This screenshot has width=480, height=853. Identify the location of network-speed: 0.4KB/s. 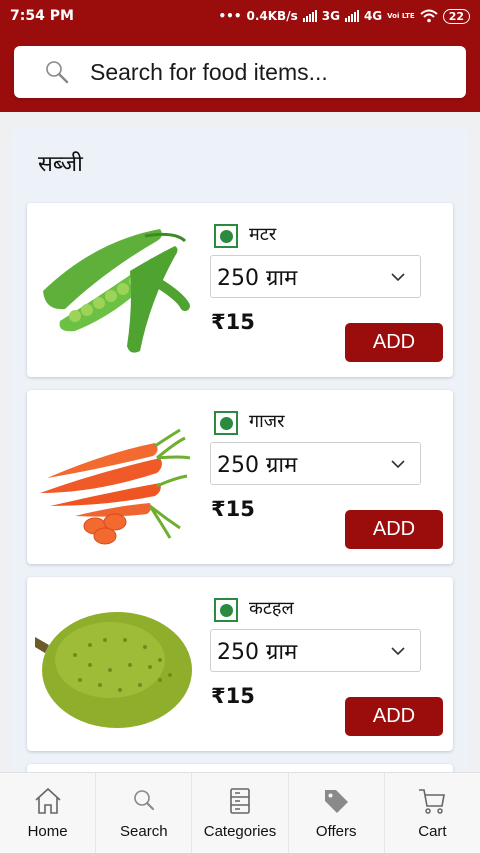
(272, 16).